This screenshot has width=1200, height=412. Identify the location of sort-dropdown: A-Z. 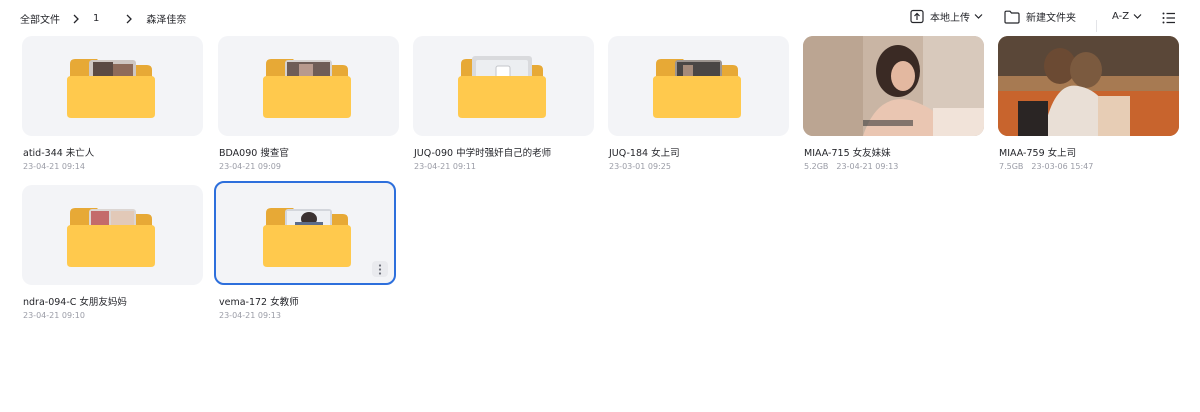
(1127, 16).